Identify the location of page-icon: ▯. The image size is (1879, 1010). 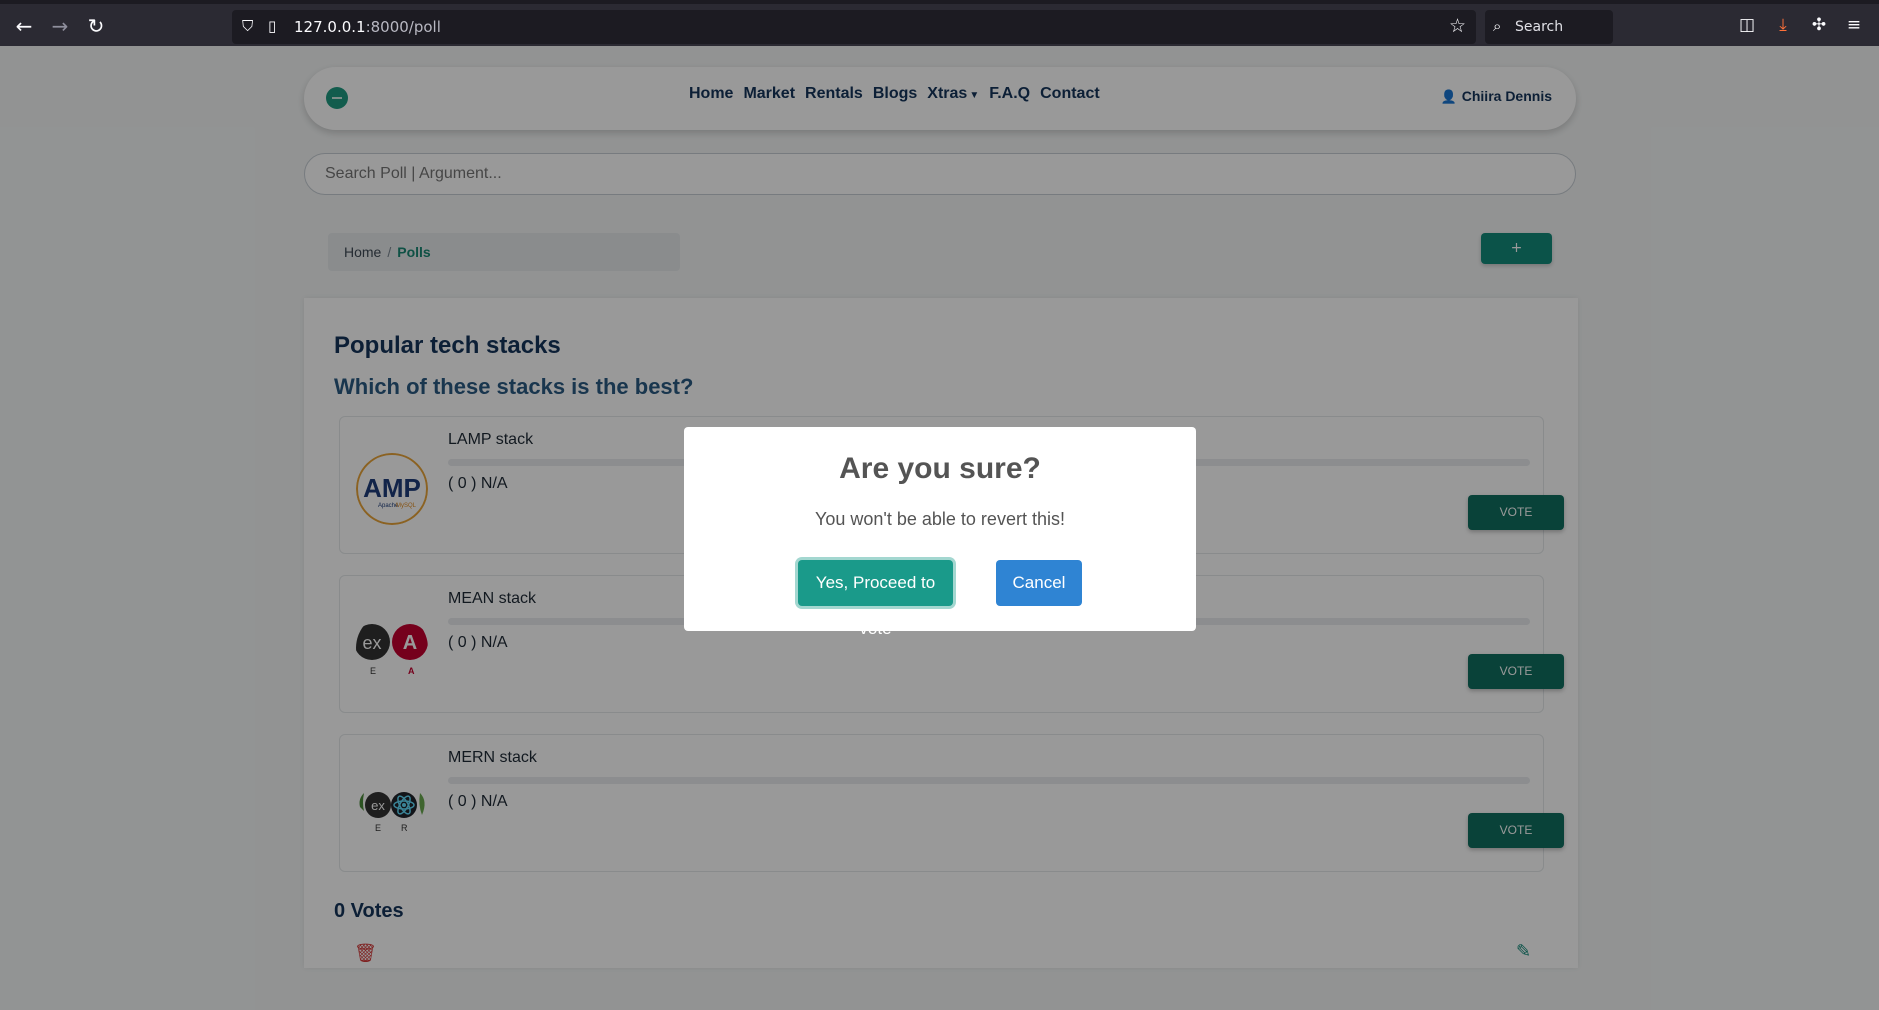
(272, 26).